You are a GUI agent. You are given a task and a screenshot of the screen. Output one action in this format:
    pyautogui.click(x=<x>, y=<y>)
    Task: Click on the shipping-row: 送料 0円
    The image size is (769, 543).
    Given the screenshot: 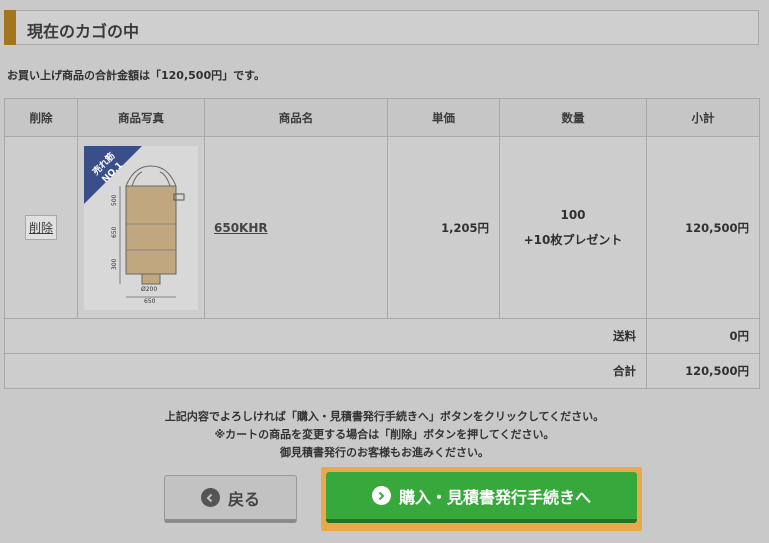 What is the action you would take?
    pyautogui.click(x=382, y=336)
    